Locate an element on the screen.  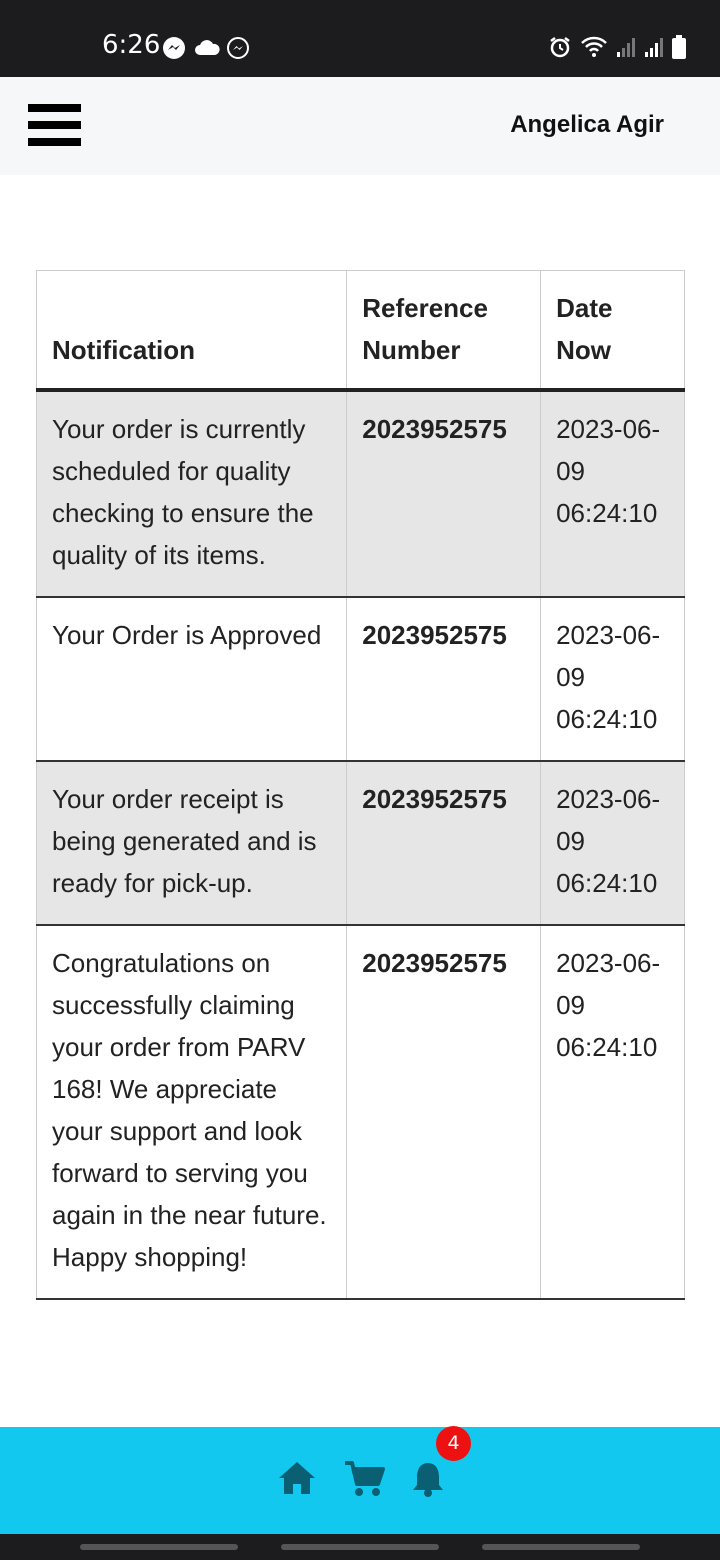
status-time: 6:26 is located at coordinates (131, 45).